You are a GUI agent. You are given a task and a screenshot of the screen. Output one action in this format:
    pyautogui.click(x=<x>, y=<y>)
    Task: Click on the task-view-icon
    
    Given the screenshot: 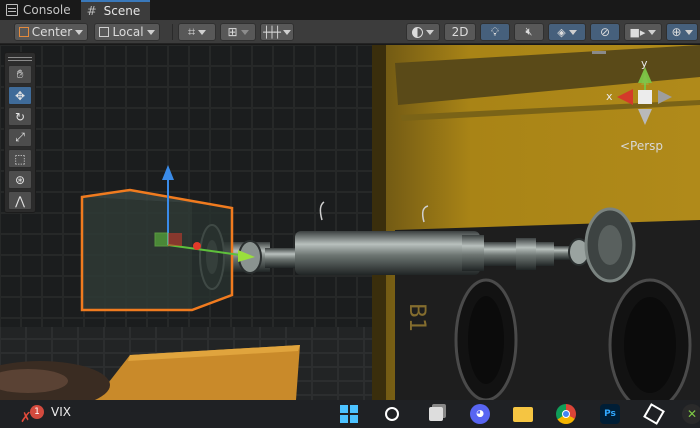 What is the action you would take?
    pyautogui.click(x=436, y=414)
    